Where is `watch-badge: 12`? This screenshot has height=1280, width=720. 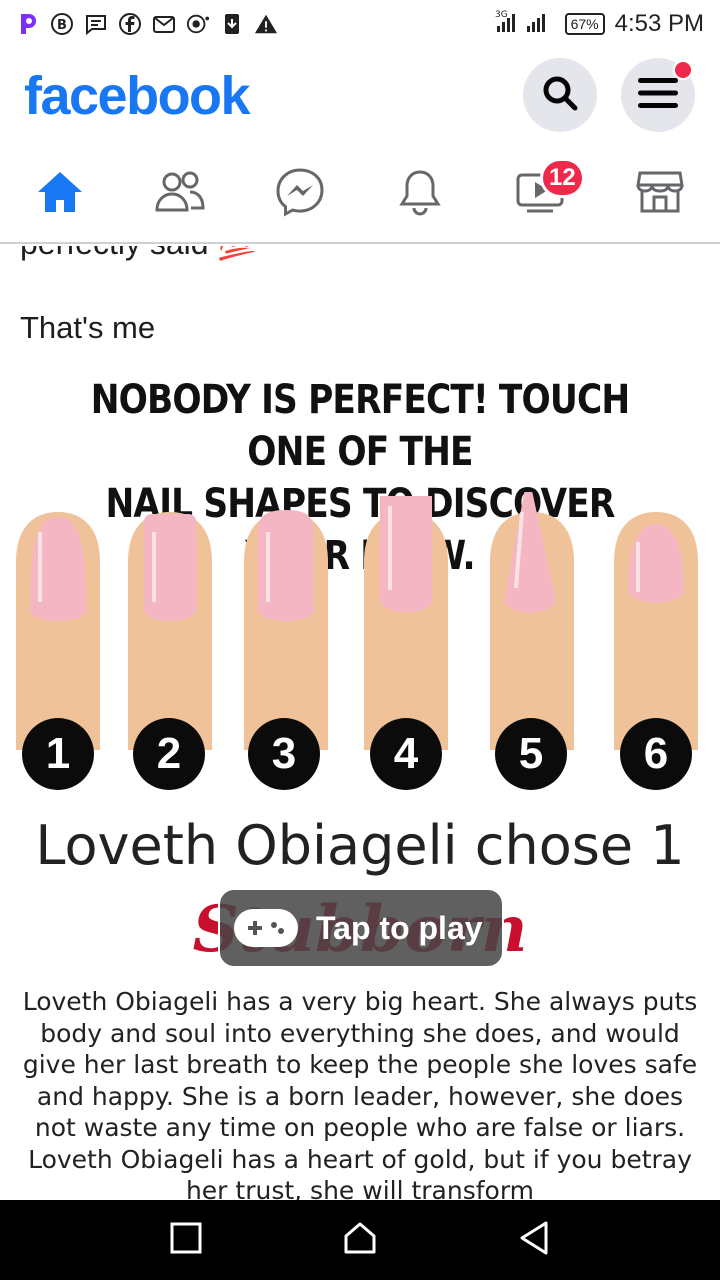 watch-badge: 12 is located at coordinates (562, 178).